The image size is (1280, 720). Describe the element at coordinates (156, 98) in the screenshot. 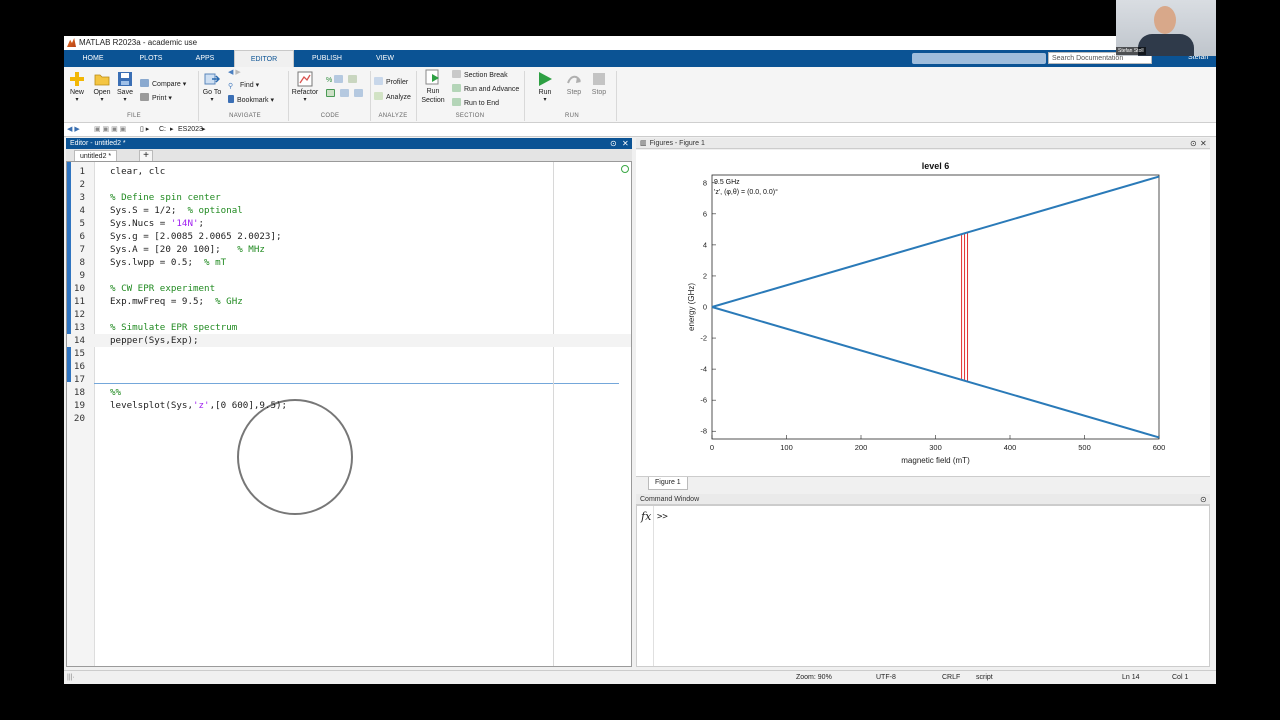

I see `print-button: Print ▾` at that location.